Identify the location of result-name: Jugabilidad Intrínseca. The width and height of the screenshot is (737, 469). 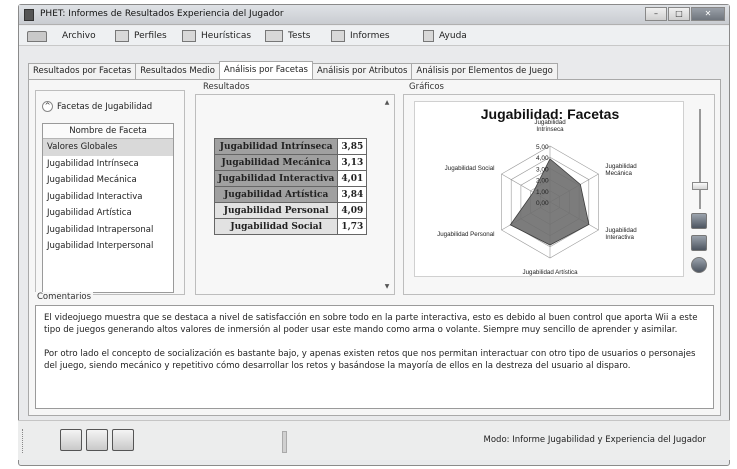
(276, 146).